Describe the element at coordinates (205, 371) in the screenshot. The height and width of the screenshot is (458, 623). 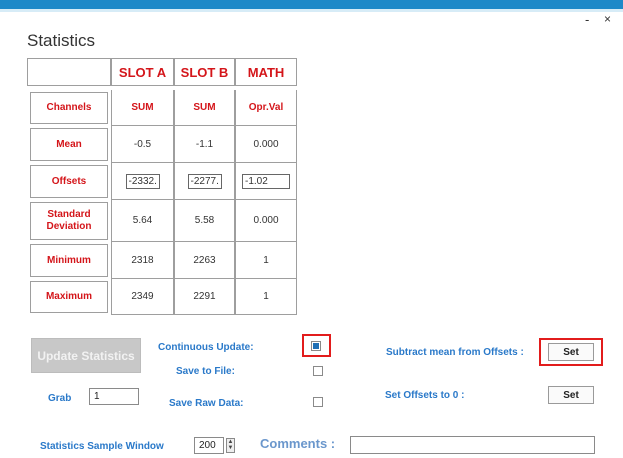
I see `save-to-file-label: Save to File:` at that location.